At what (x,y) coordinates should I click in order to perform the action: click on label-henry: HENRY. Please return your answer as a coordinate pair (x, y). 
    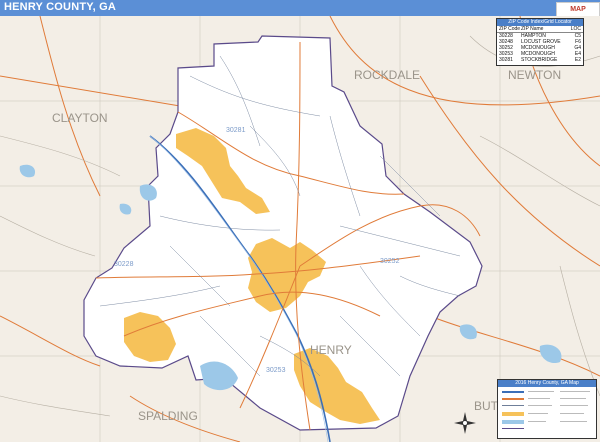
    Looking at the image, I should click on (331, 350).